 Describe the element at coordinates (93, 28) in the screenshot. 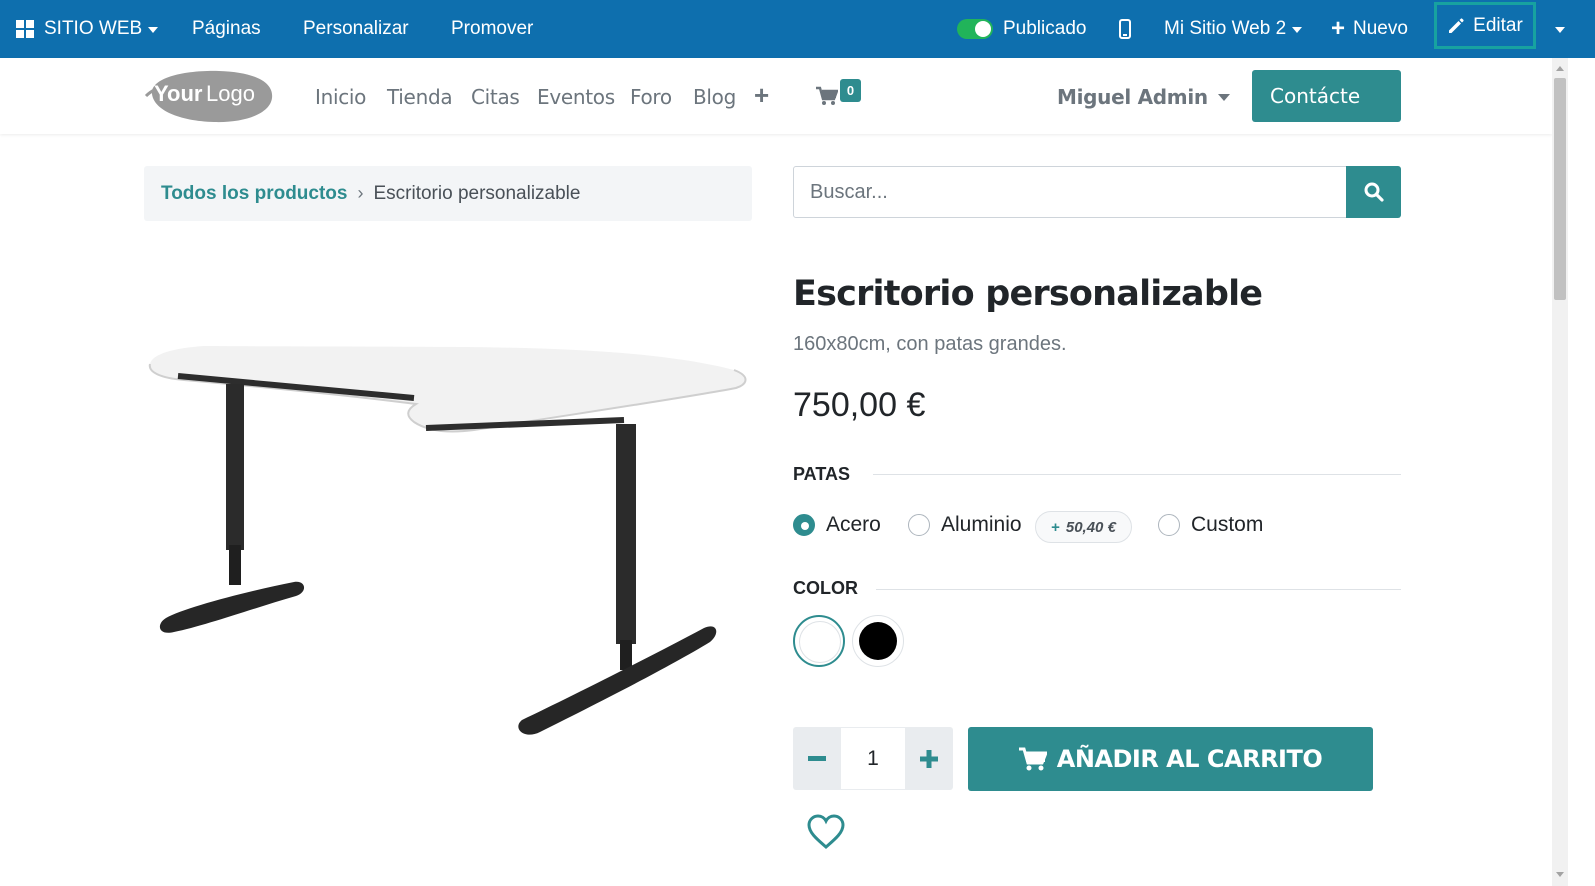

I see `website-menu-label: SITIO WEB` at that location.